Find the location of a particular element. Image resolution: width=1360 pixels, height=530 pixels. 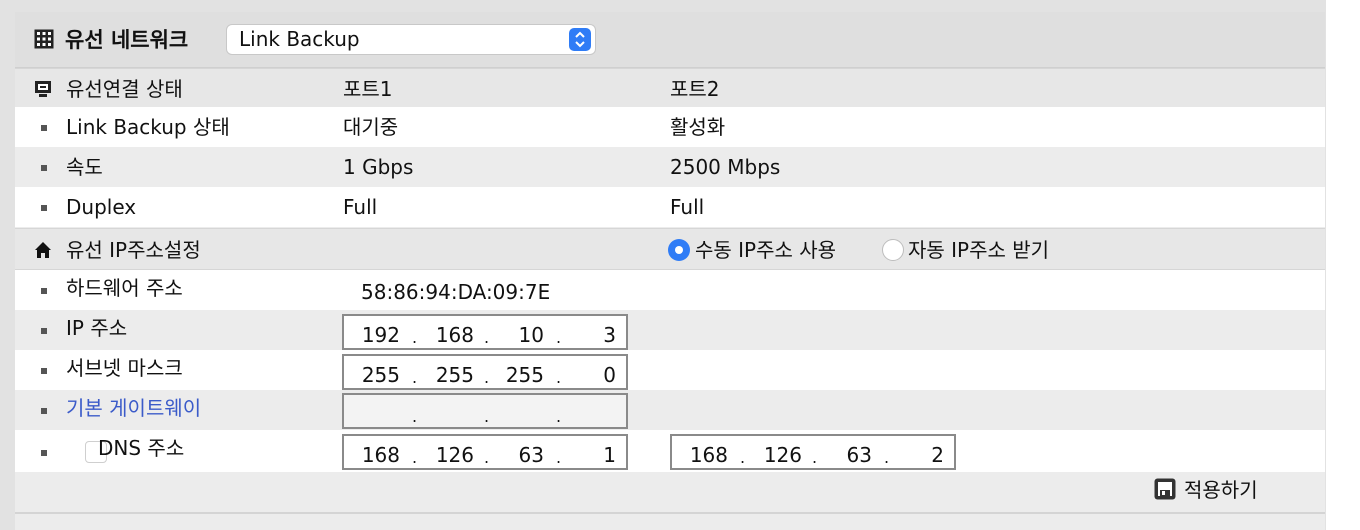

dns1-field: 168 . 126 . 63 . 1 is located at coordinates (485, 452).